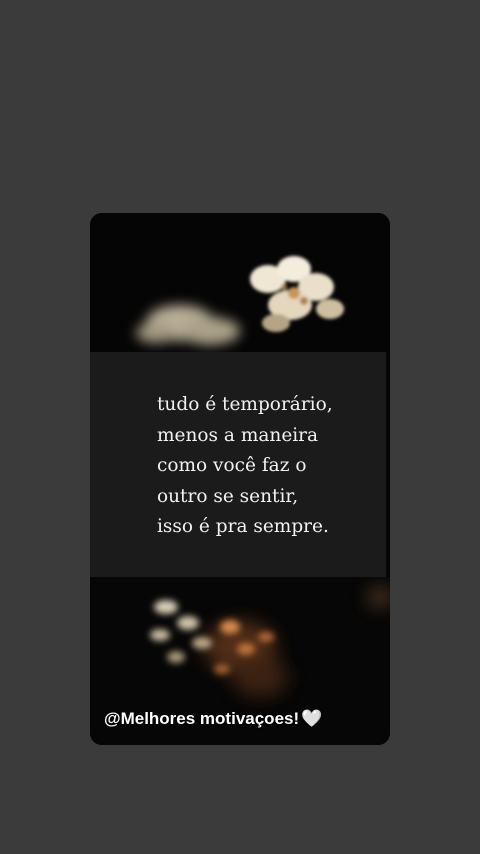  What do you see at coordinates (232, 465) in the screenshot?
I see `quote-line: como você faz o` at bounding box center [232, 465].